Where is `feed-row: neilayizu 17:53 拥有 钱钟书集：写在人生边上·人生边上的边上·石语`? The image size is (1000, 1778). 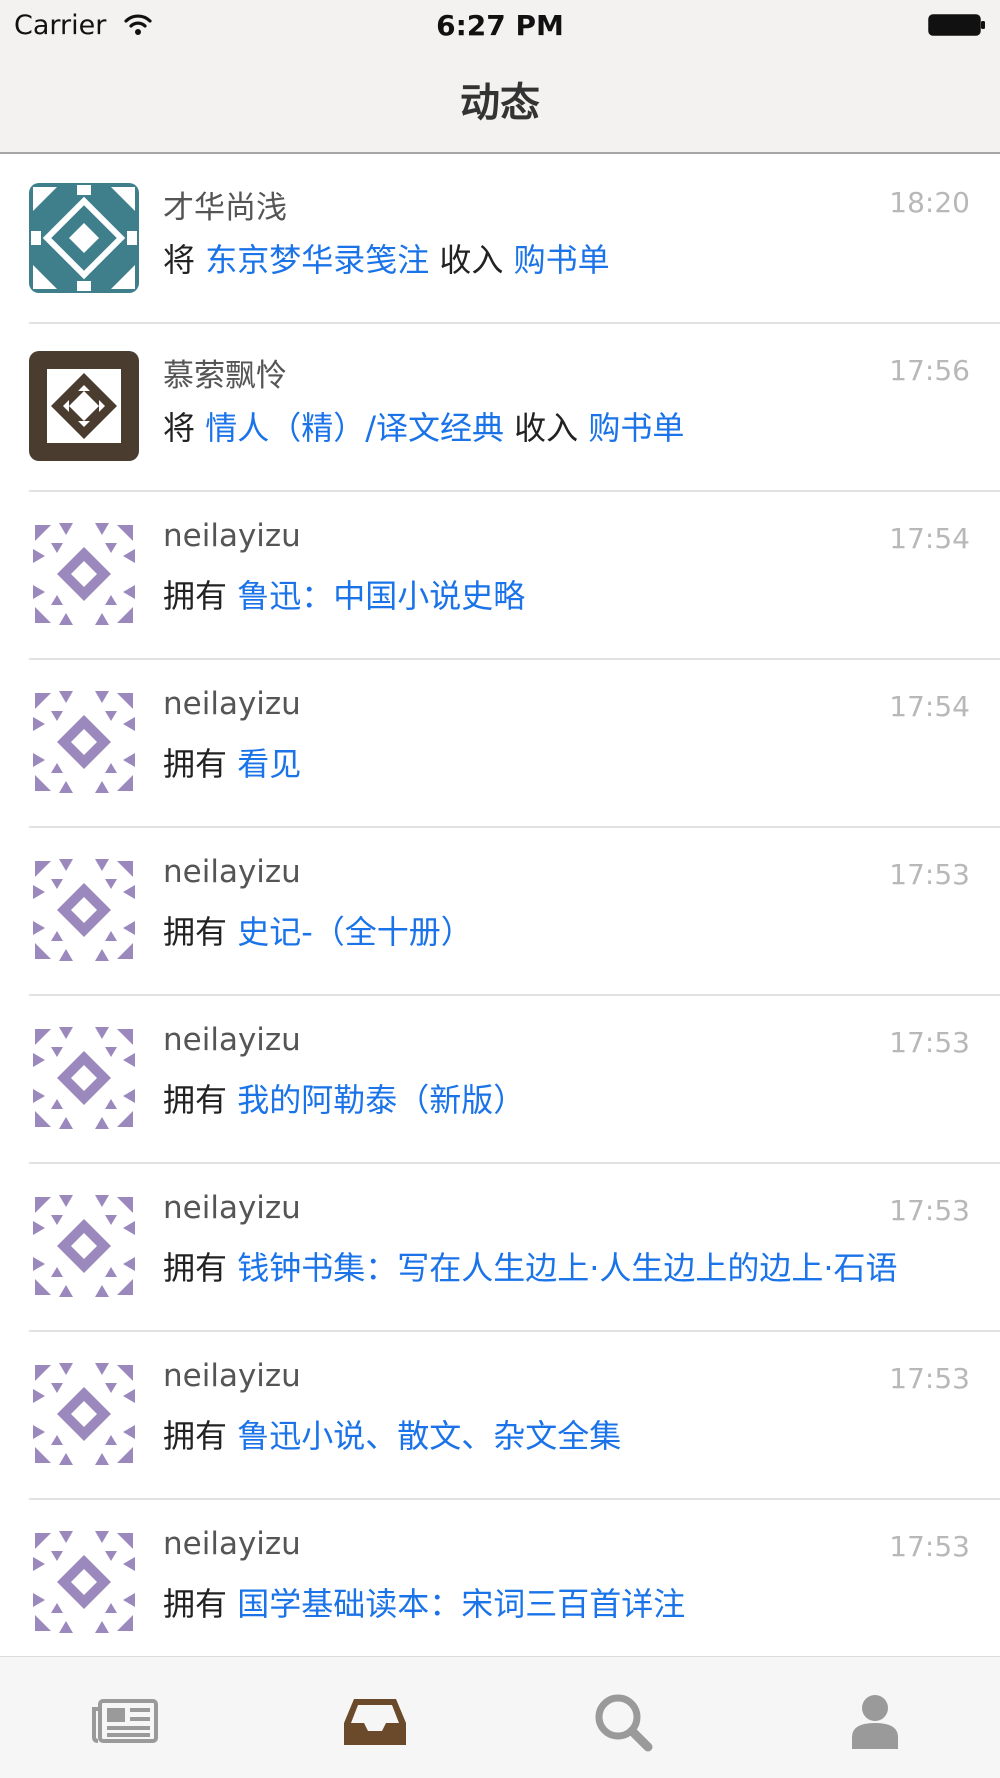 feed-row: neilayizu 17:53 拥有 钱钟书集：写在人生边上·人生边上的边上·石语 is located at coordinates (500, 1248).